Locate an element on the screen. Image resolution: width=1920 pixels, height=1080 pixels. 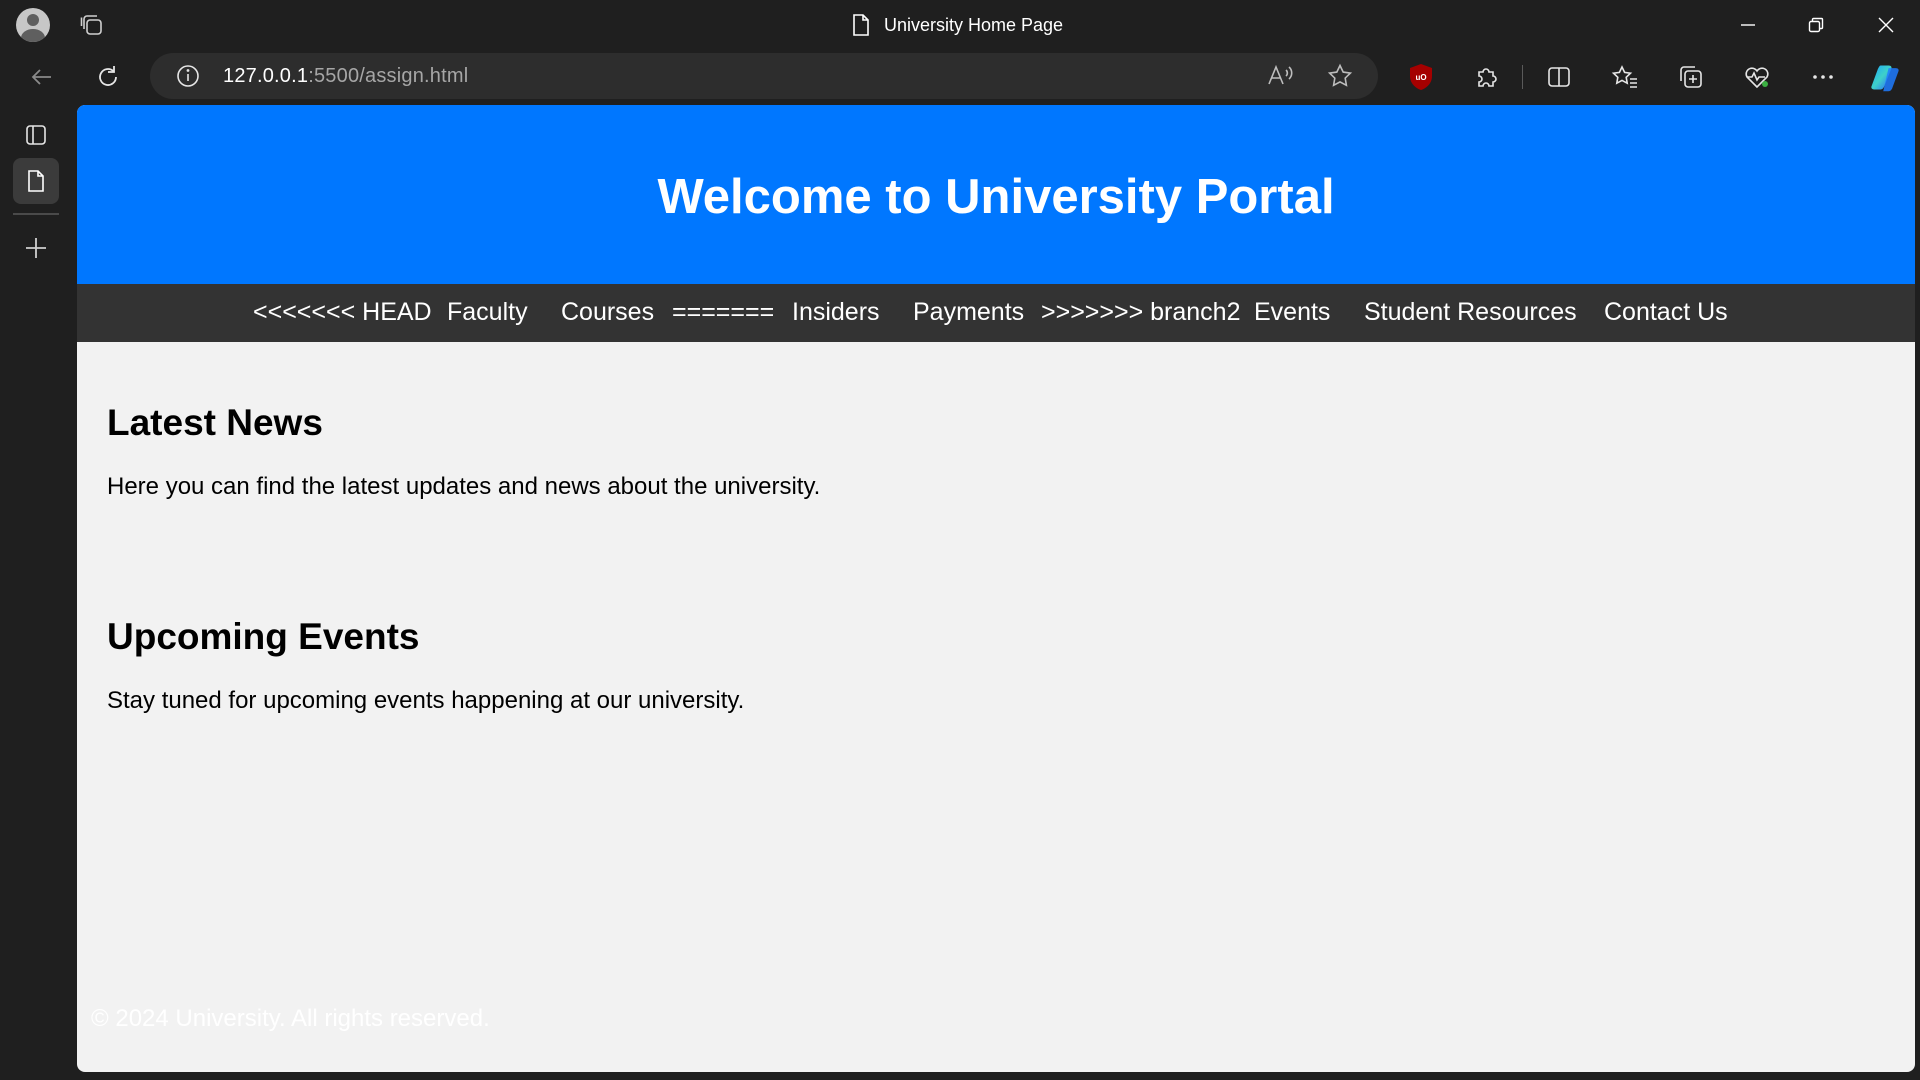
tab-actions-icon is located at coordinates (36, 135).